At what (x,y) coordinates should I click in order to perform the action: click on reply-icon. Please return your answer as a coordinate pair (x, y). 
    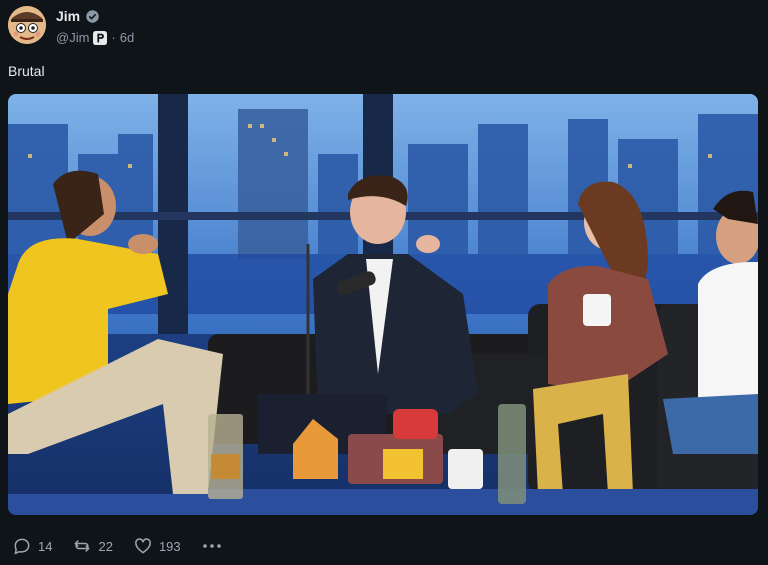
    Looking at the image, I should click on (22, 546).